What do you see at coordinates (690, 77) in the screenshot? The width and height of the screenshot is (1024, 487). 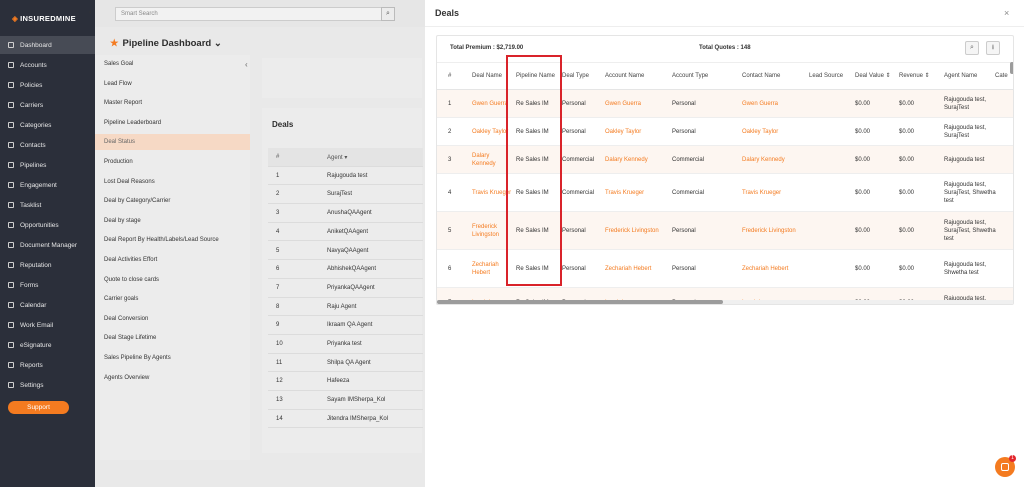 I see `col-account-type: Account Type` at bounding box center [690, 77].